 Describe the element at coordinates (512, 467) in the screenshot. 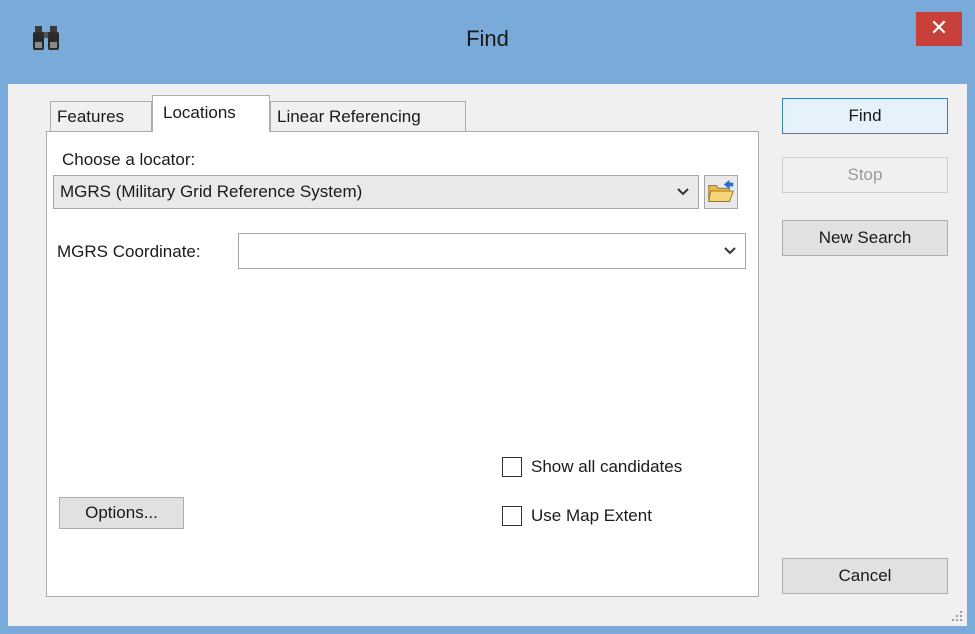

I see `show-all-candidates-checkbox` at that location.